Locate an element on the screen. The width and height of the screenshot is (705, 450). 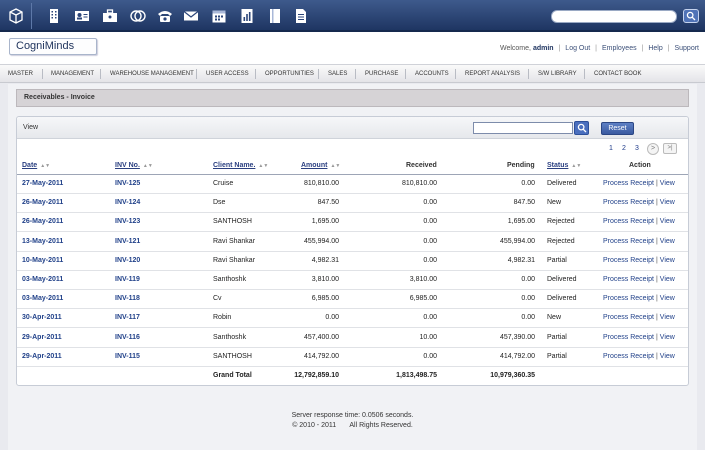
invoice-number-link: INV-124 is located at coordinates (127, 203).